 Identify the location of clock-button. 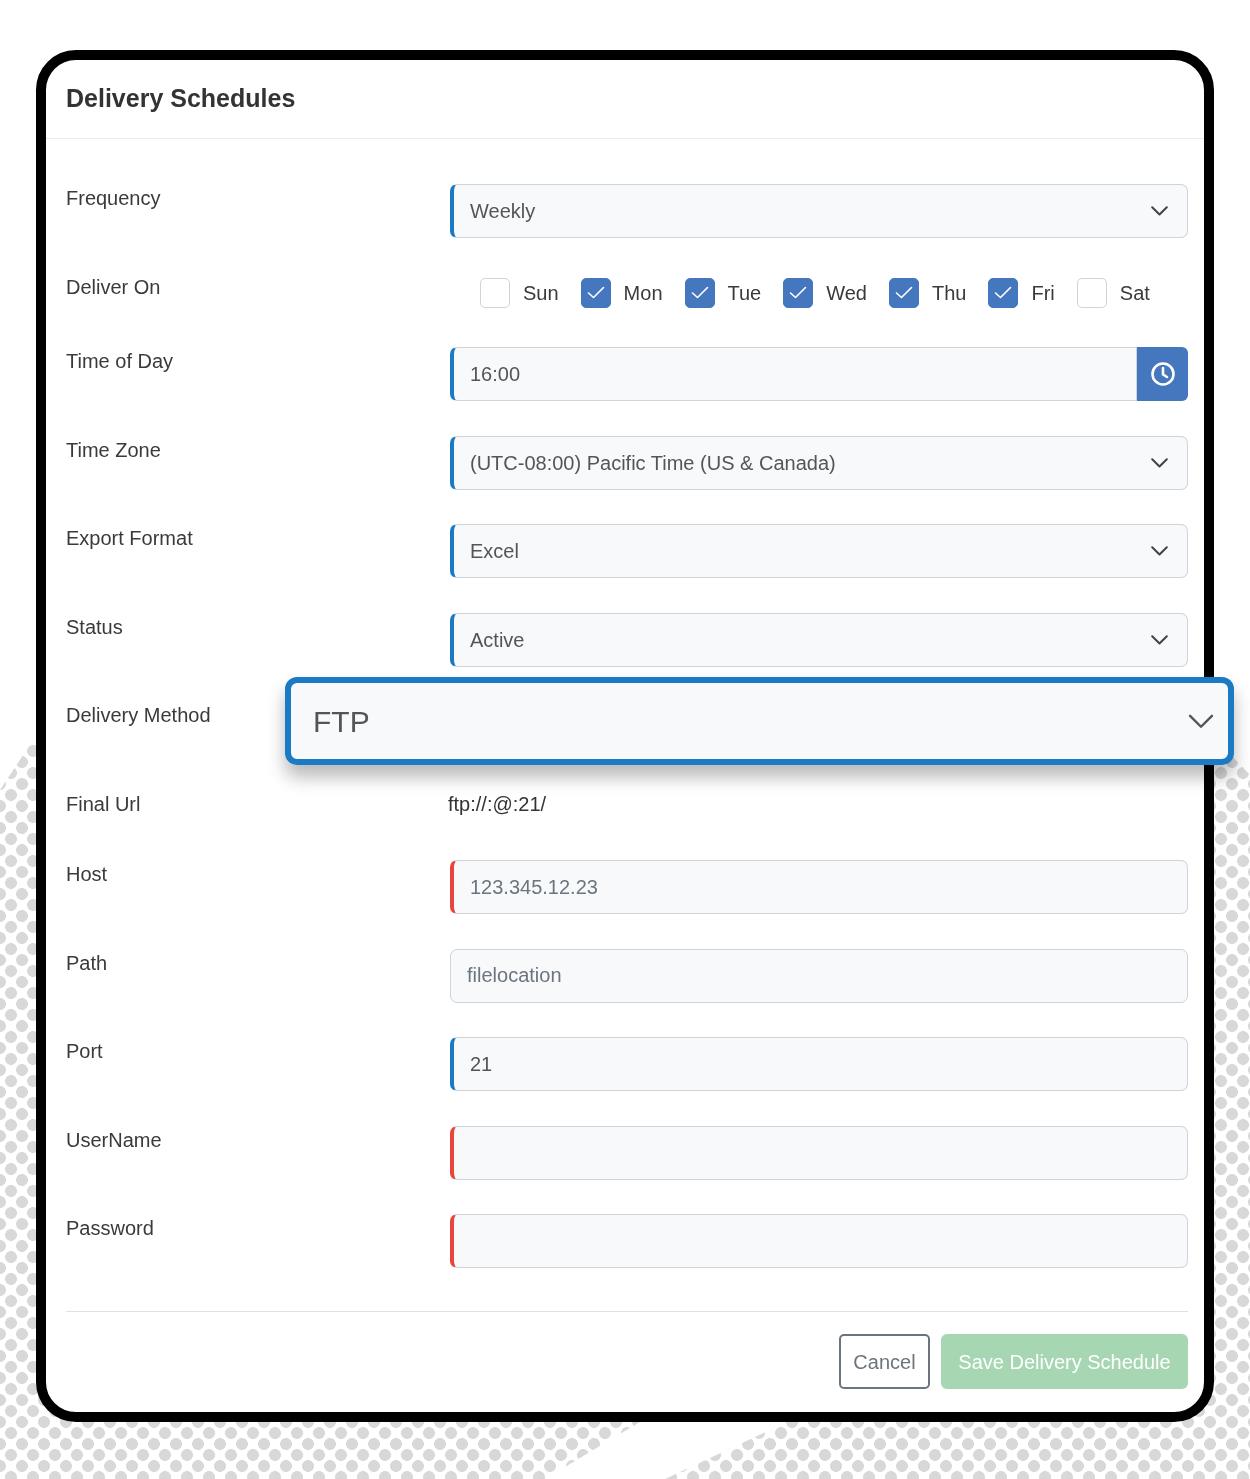
(1162, 374).